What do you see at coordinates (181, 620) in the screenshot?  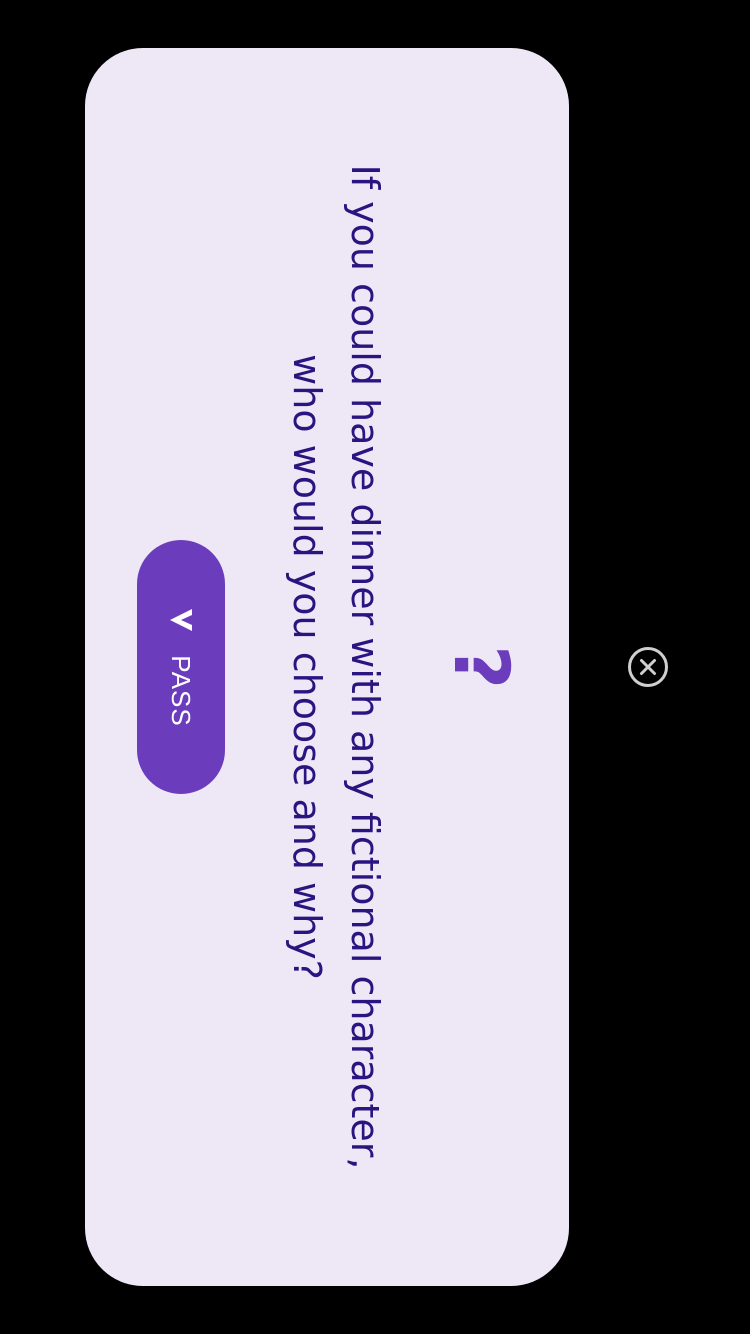 I see `chevron-down-icon` at bounding box center [181, 620].